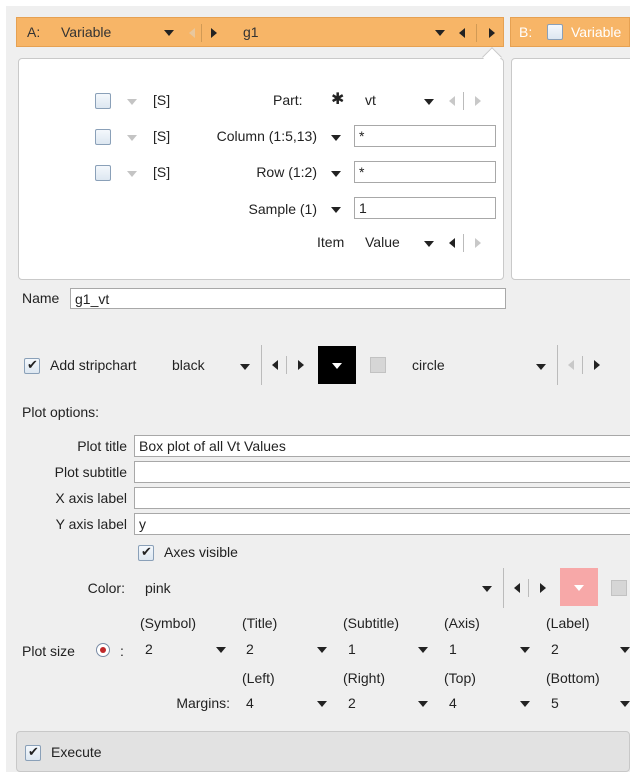  I want to click on size-title-value: 2, so click(250, 649).